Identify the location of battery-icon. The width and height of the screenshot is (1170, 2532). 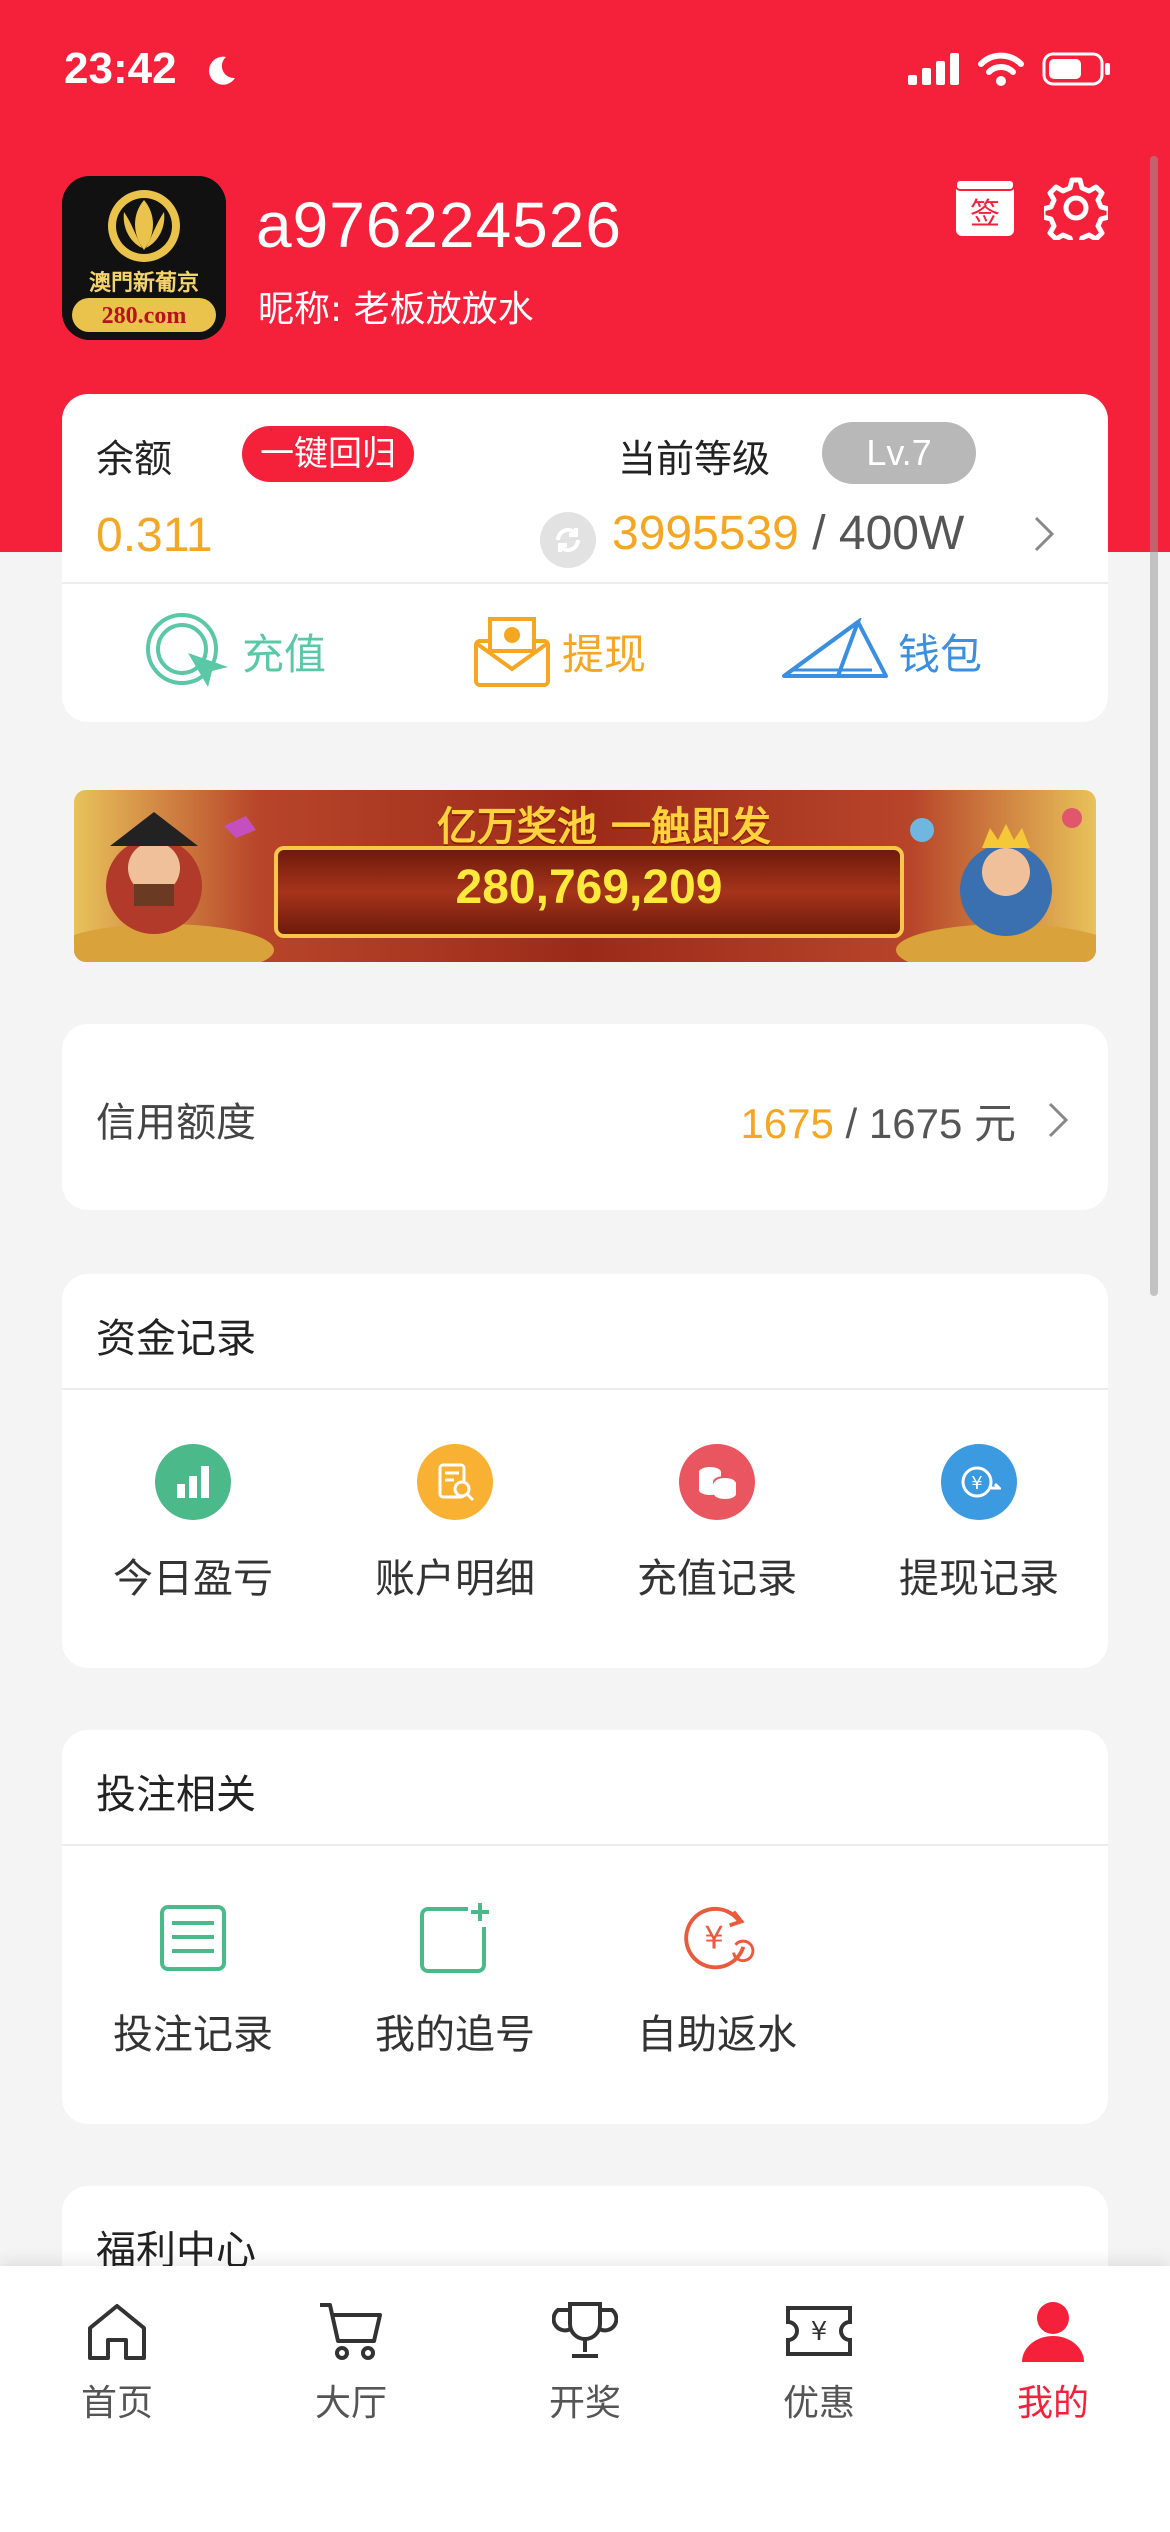
(1076, 69).